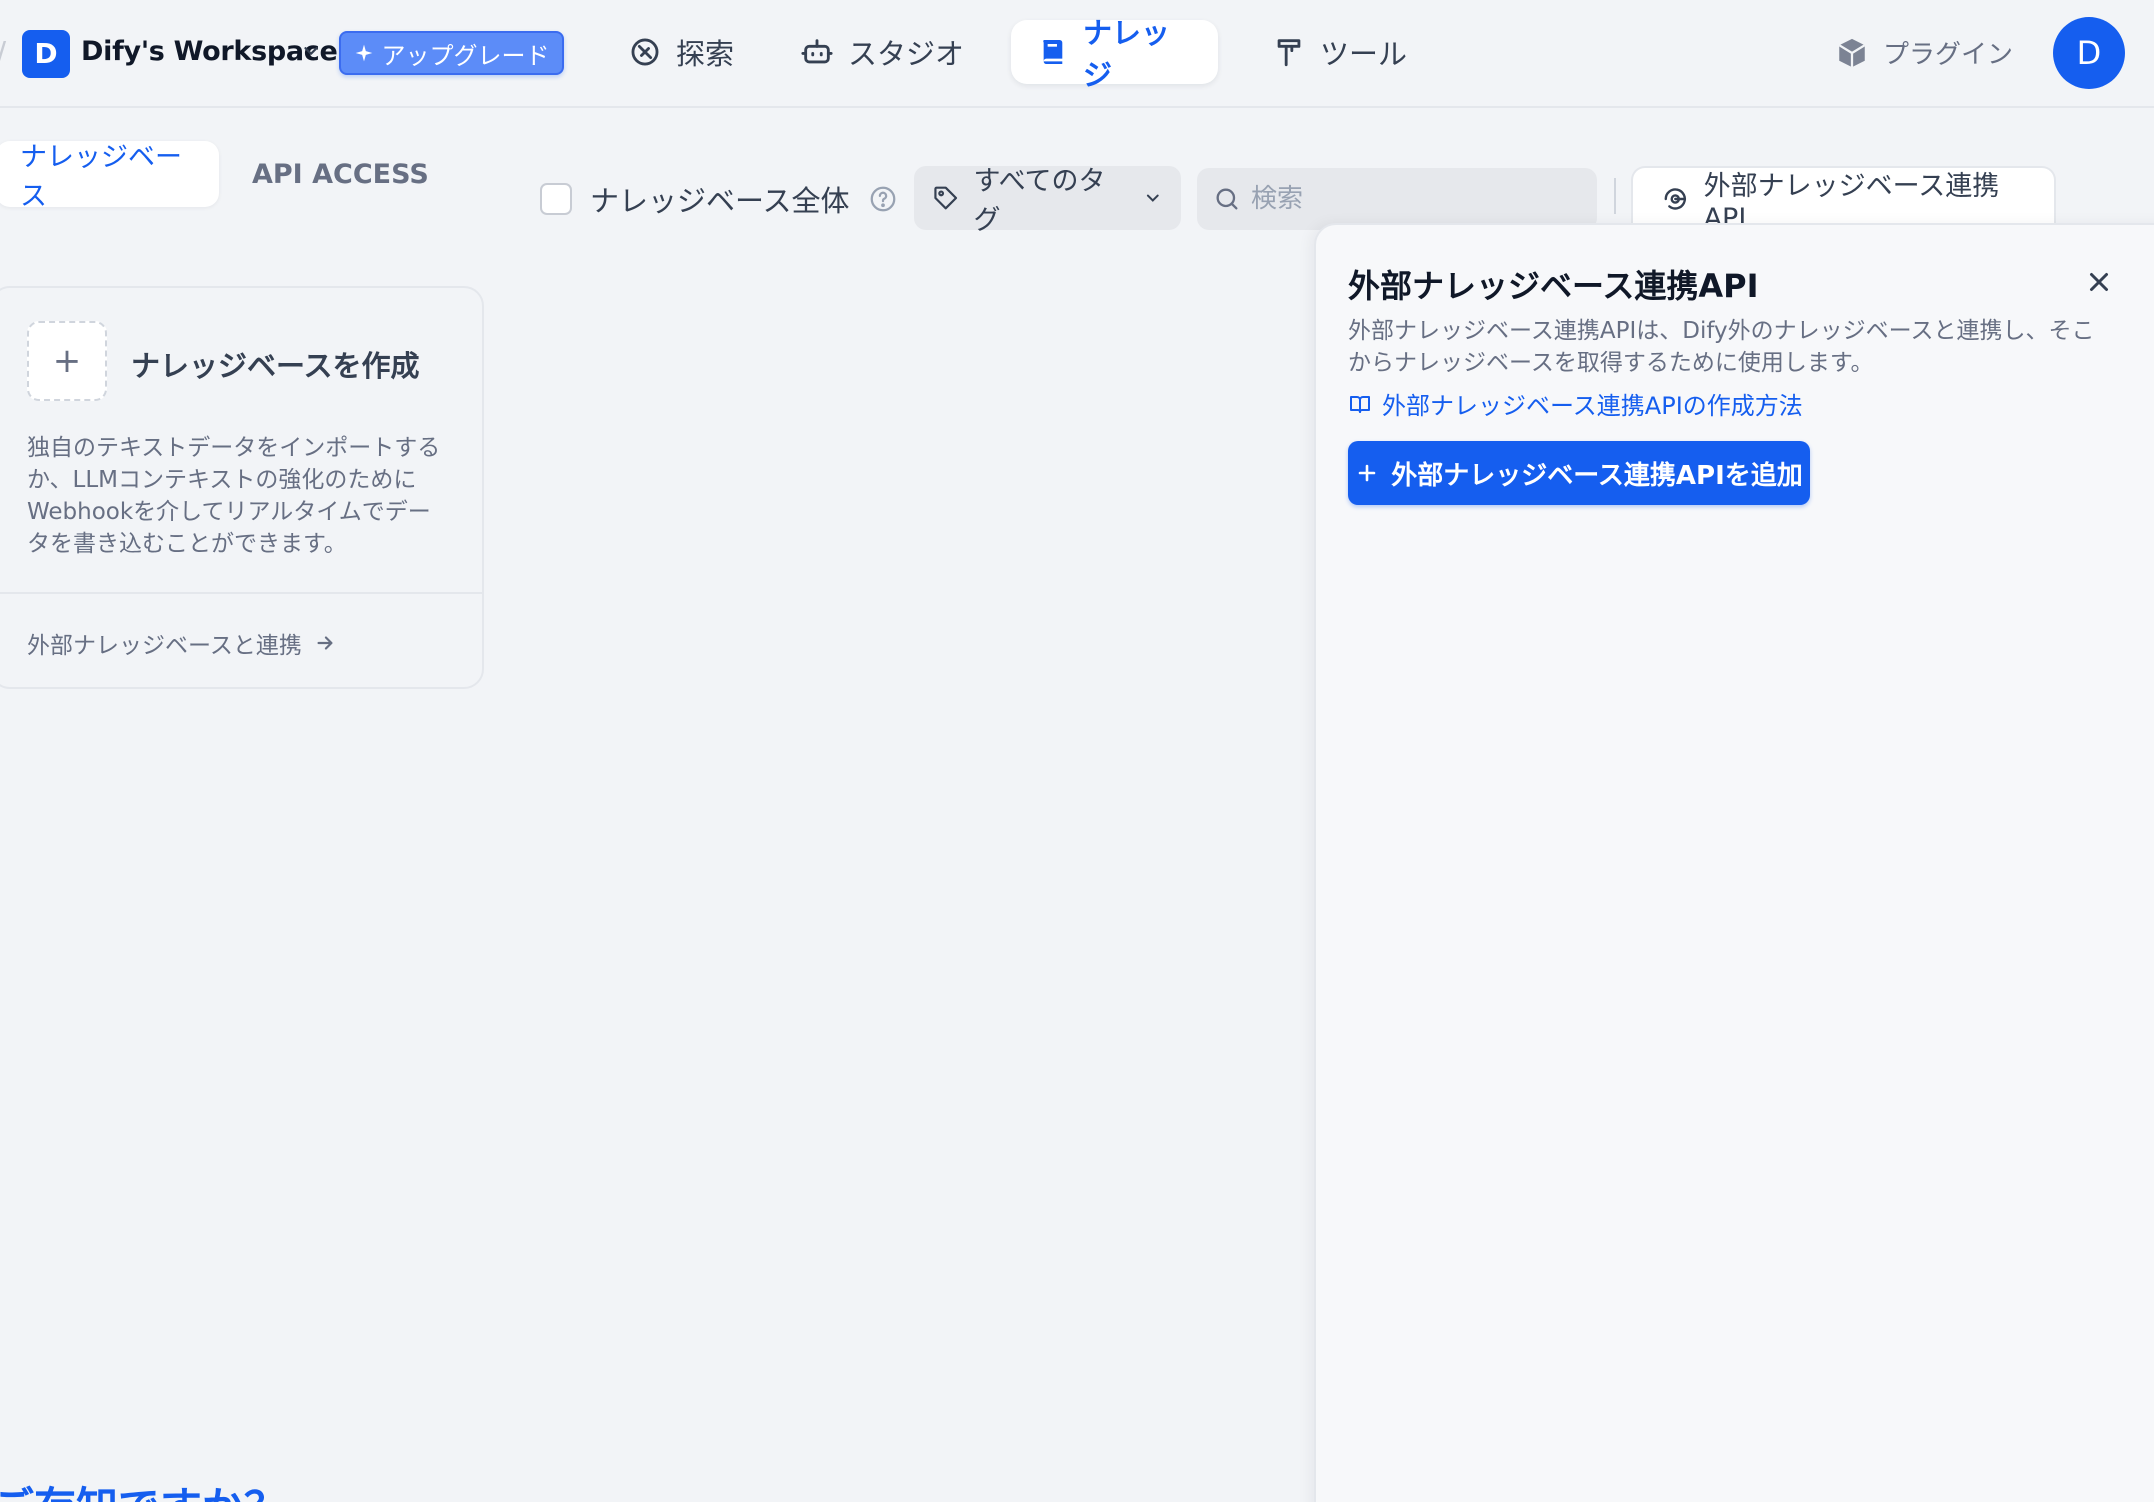 This screenshot has height=1502, width=2154. Describe the element at coordinates (241, 593) in the screenshot. I see `card-divider` at that location.